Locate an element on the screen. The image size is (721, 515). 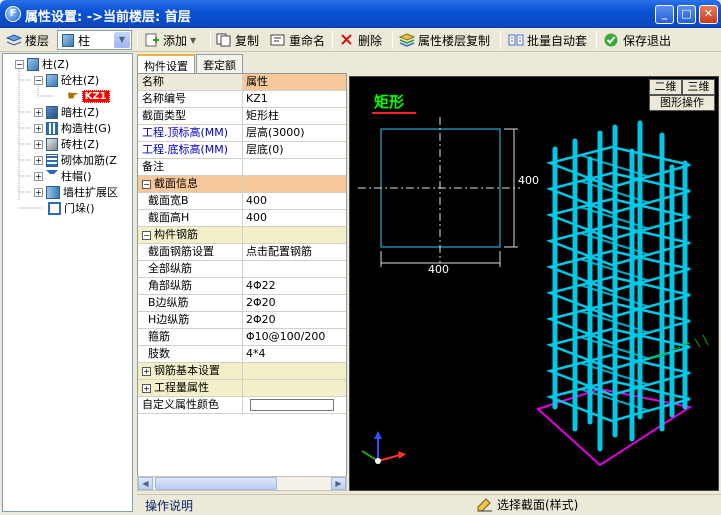
grid-section-row: − 截面信息 is located at coordinates (242, 184).